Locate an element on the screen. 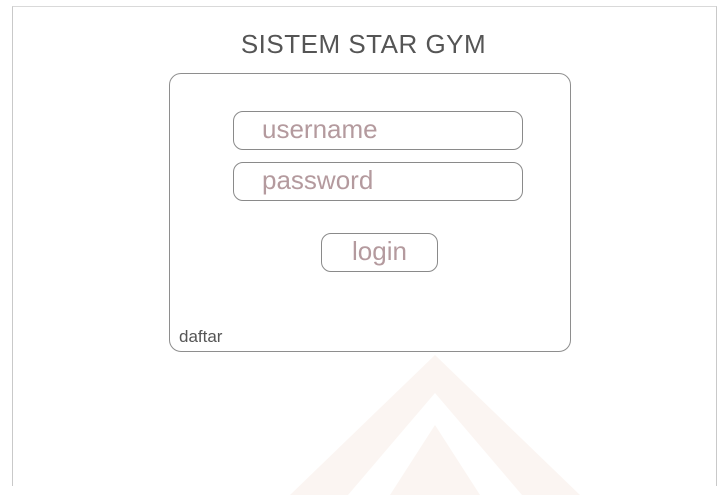 The image size is (727, 495). username-input is located at coordinates (378, 130).